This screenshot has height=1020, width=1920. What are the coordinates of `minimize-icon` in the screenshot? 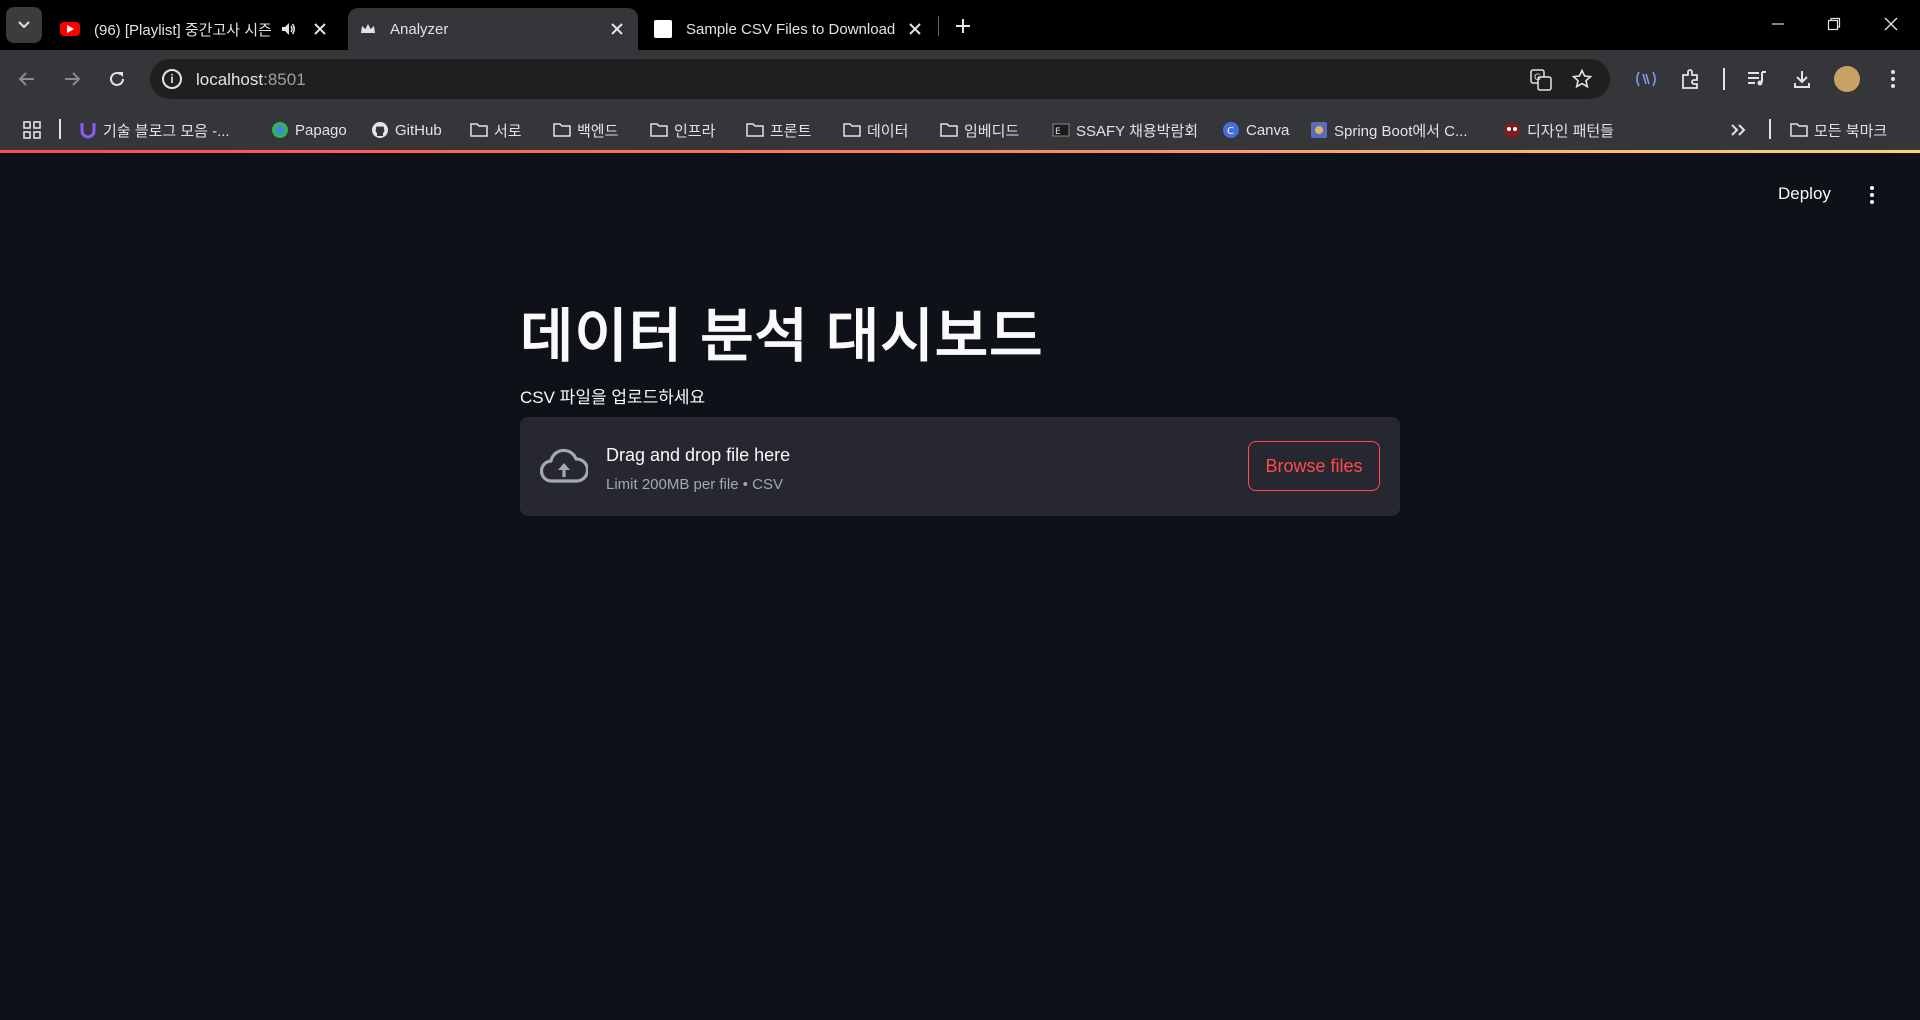 It's located at (1778, 24).